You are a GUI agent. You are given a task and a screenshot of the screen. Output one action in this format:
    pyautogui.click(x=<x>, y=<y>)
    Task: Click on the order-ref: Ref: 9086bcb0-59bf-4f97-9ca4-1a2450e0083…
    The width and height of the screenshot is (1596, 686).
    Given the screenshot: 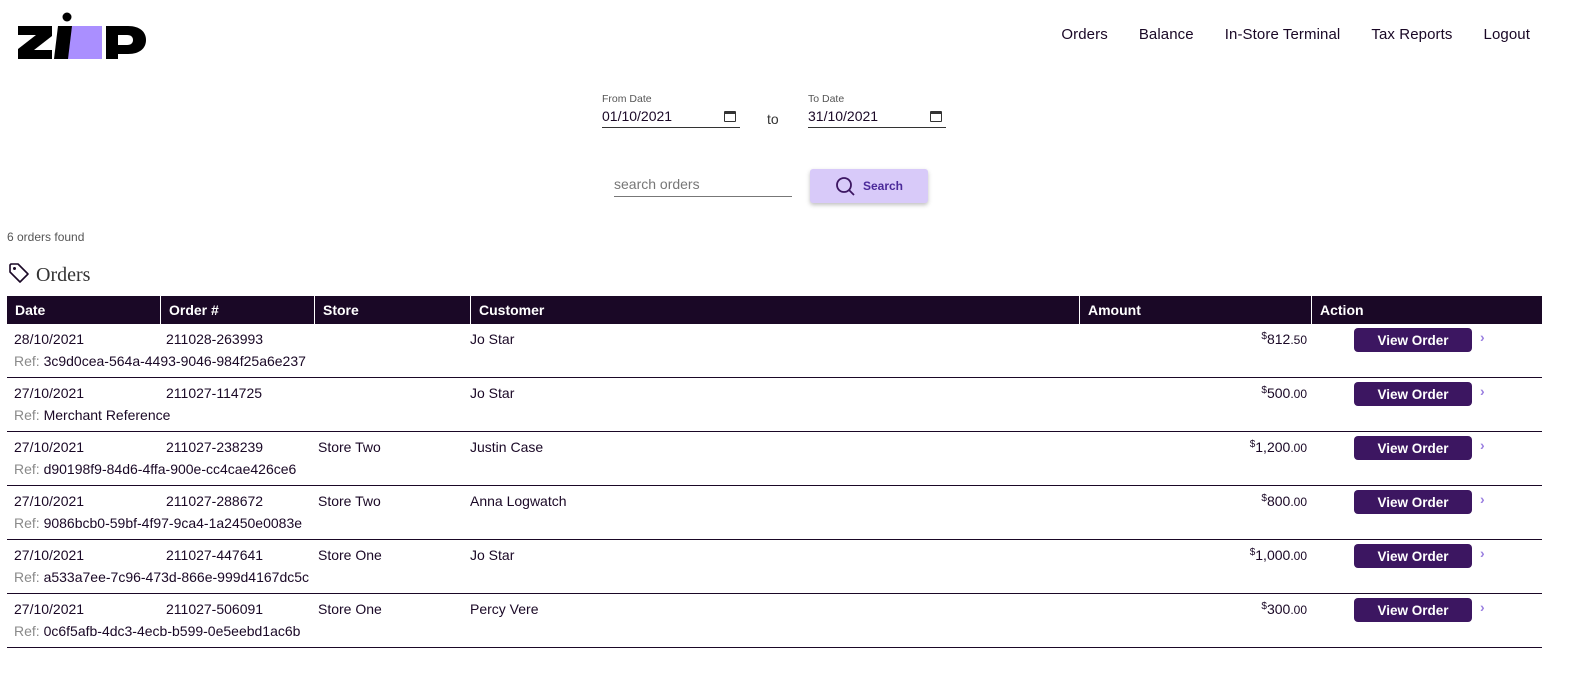 What is the action you would take?
    pyautogui.click(x=158, y=523)
    